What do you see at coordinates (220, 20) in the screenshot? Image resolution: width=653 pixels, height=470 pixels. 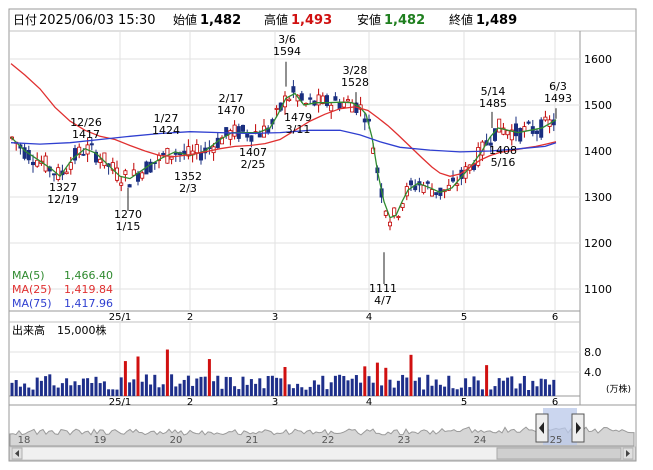 I see `open-value: 1,482` at bounding box center [220, 20].